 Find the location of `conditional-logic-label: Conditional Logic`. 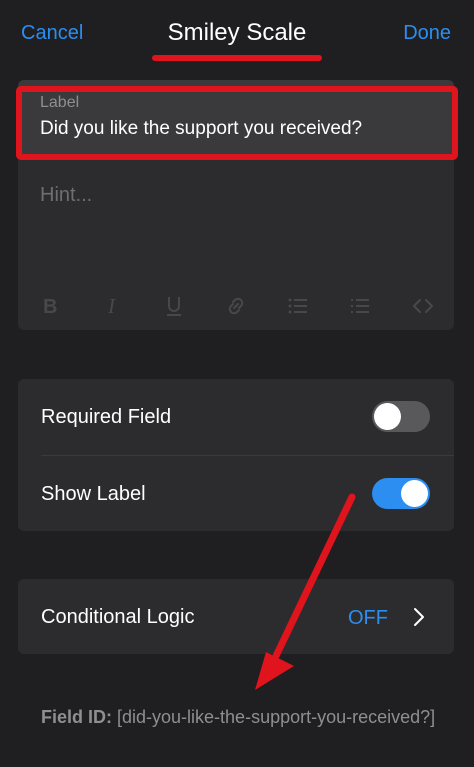

conditional-logic-label: Conditional Logic is located at coordinates (118, 617).